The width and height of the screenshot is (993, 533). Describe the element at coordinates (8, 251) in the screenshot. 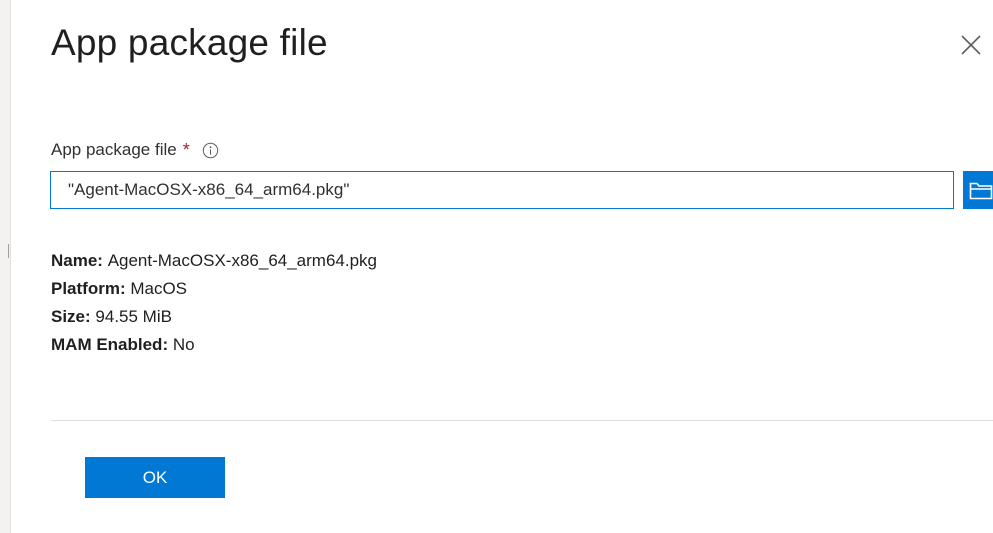

I see `blade-edge-mark` at that location.